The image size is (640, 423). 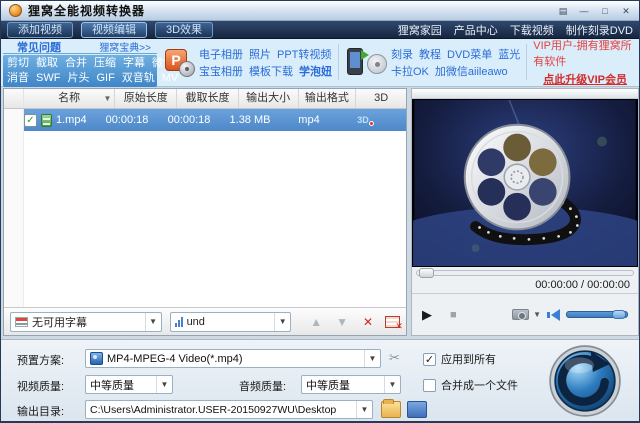 What do you see at coordinates (70, 98) in the screenshot?
I see `column-header-name: 名称 ▼` at bounding box center [70, 98].